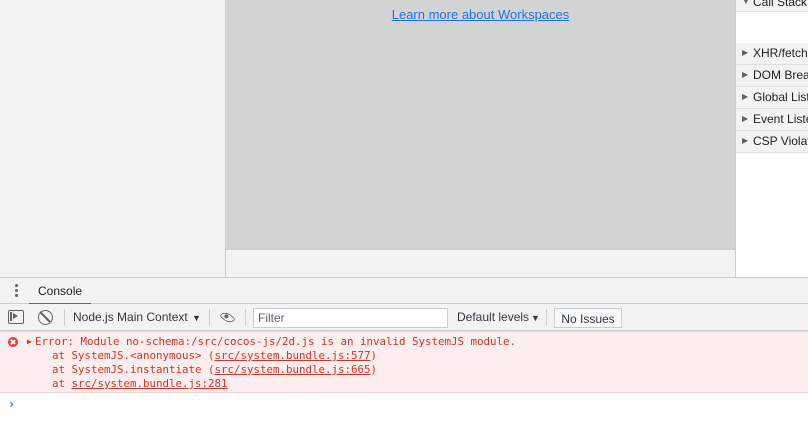  I want to click on console-prompt: ›, so click(11, 404).